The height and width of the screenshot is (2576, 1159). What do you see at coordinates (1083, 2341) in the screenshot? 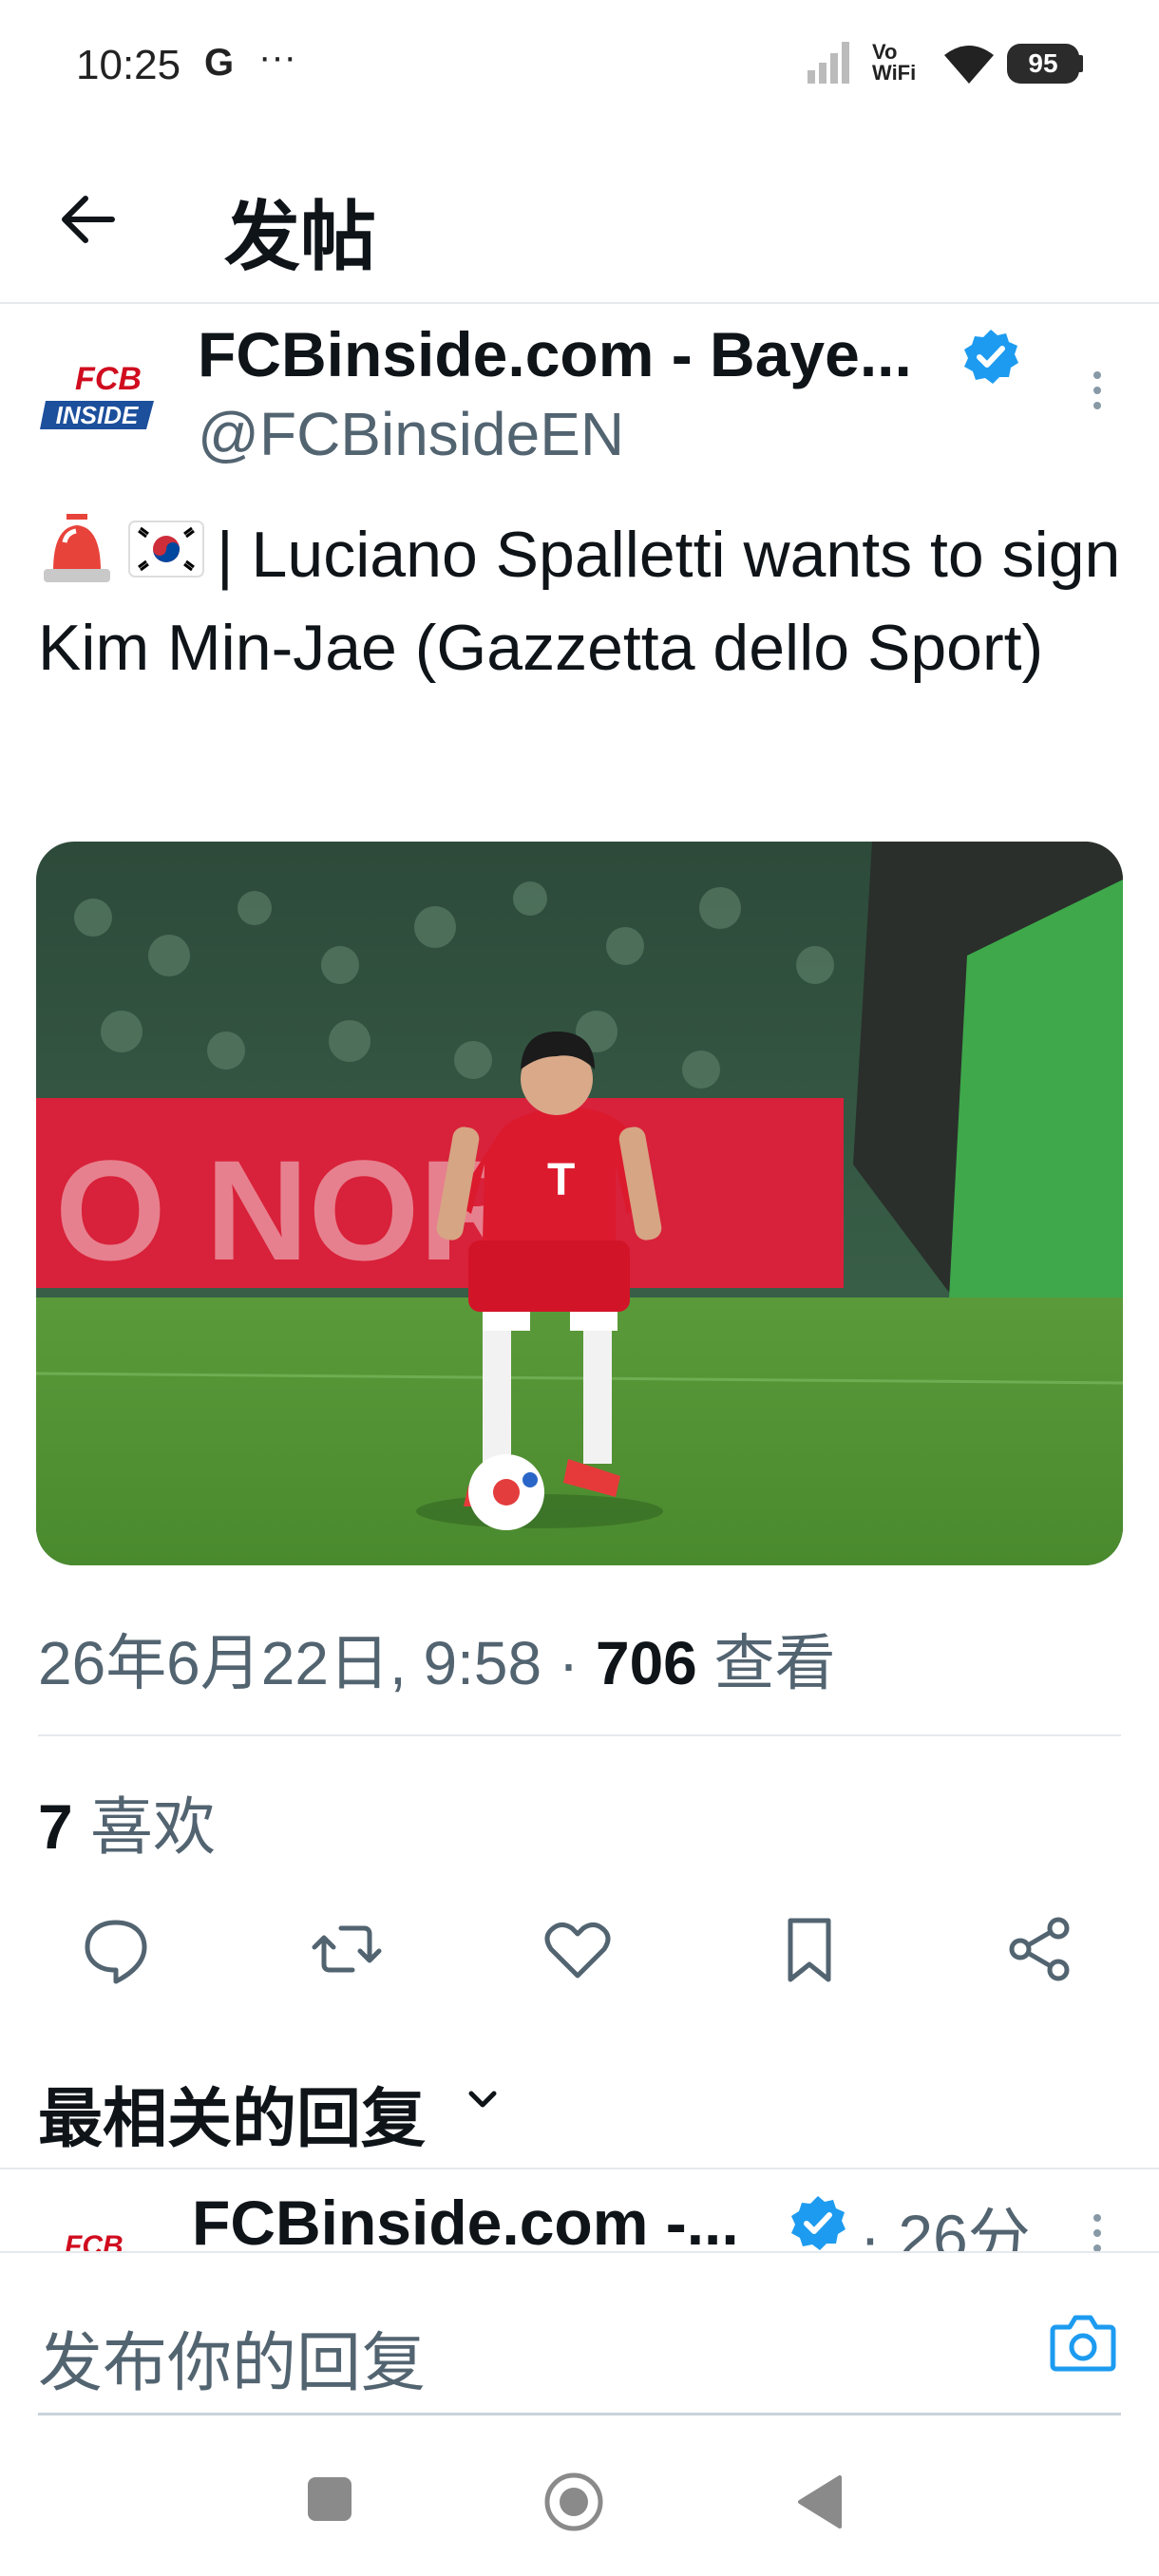
I see `camera-icon` at bounding box center [1083, 2341].